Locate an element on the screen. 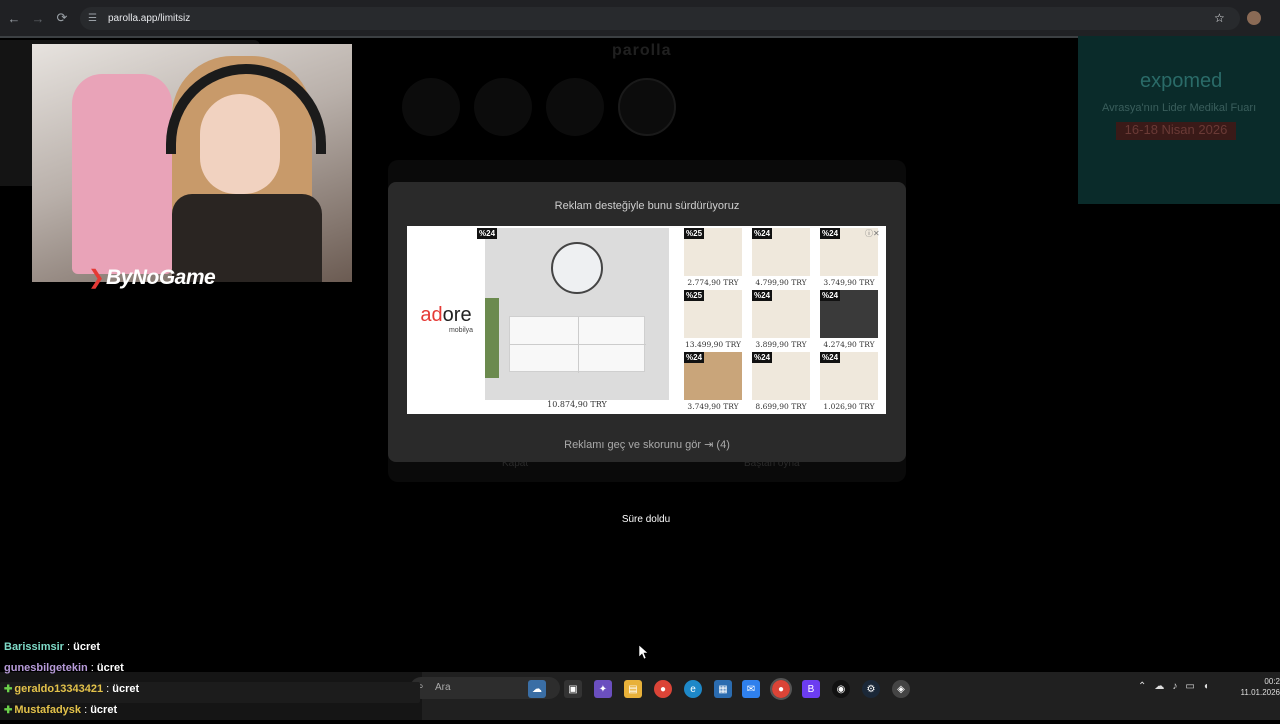 The height and width of the screenshot is (724, 1280). edge-icon: e is located at coordinates (693, 689).